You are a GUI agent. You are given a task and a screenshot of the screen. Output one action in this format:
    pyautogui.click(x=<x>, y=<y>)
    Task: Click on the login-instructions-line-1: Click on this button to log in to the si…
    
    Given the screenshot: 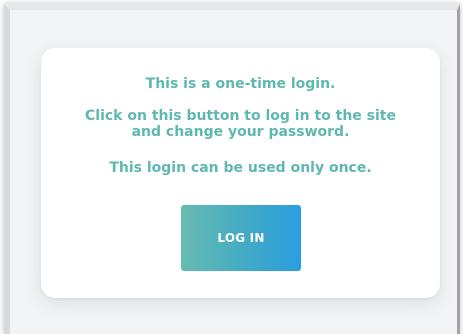 What is the action you would take?
    pyautogui.click(x=240, y=116)
    